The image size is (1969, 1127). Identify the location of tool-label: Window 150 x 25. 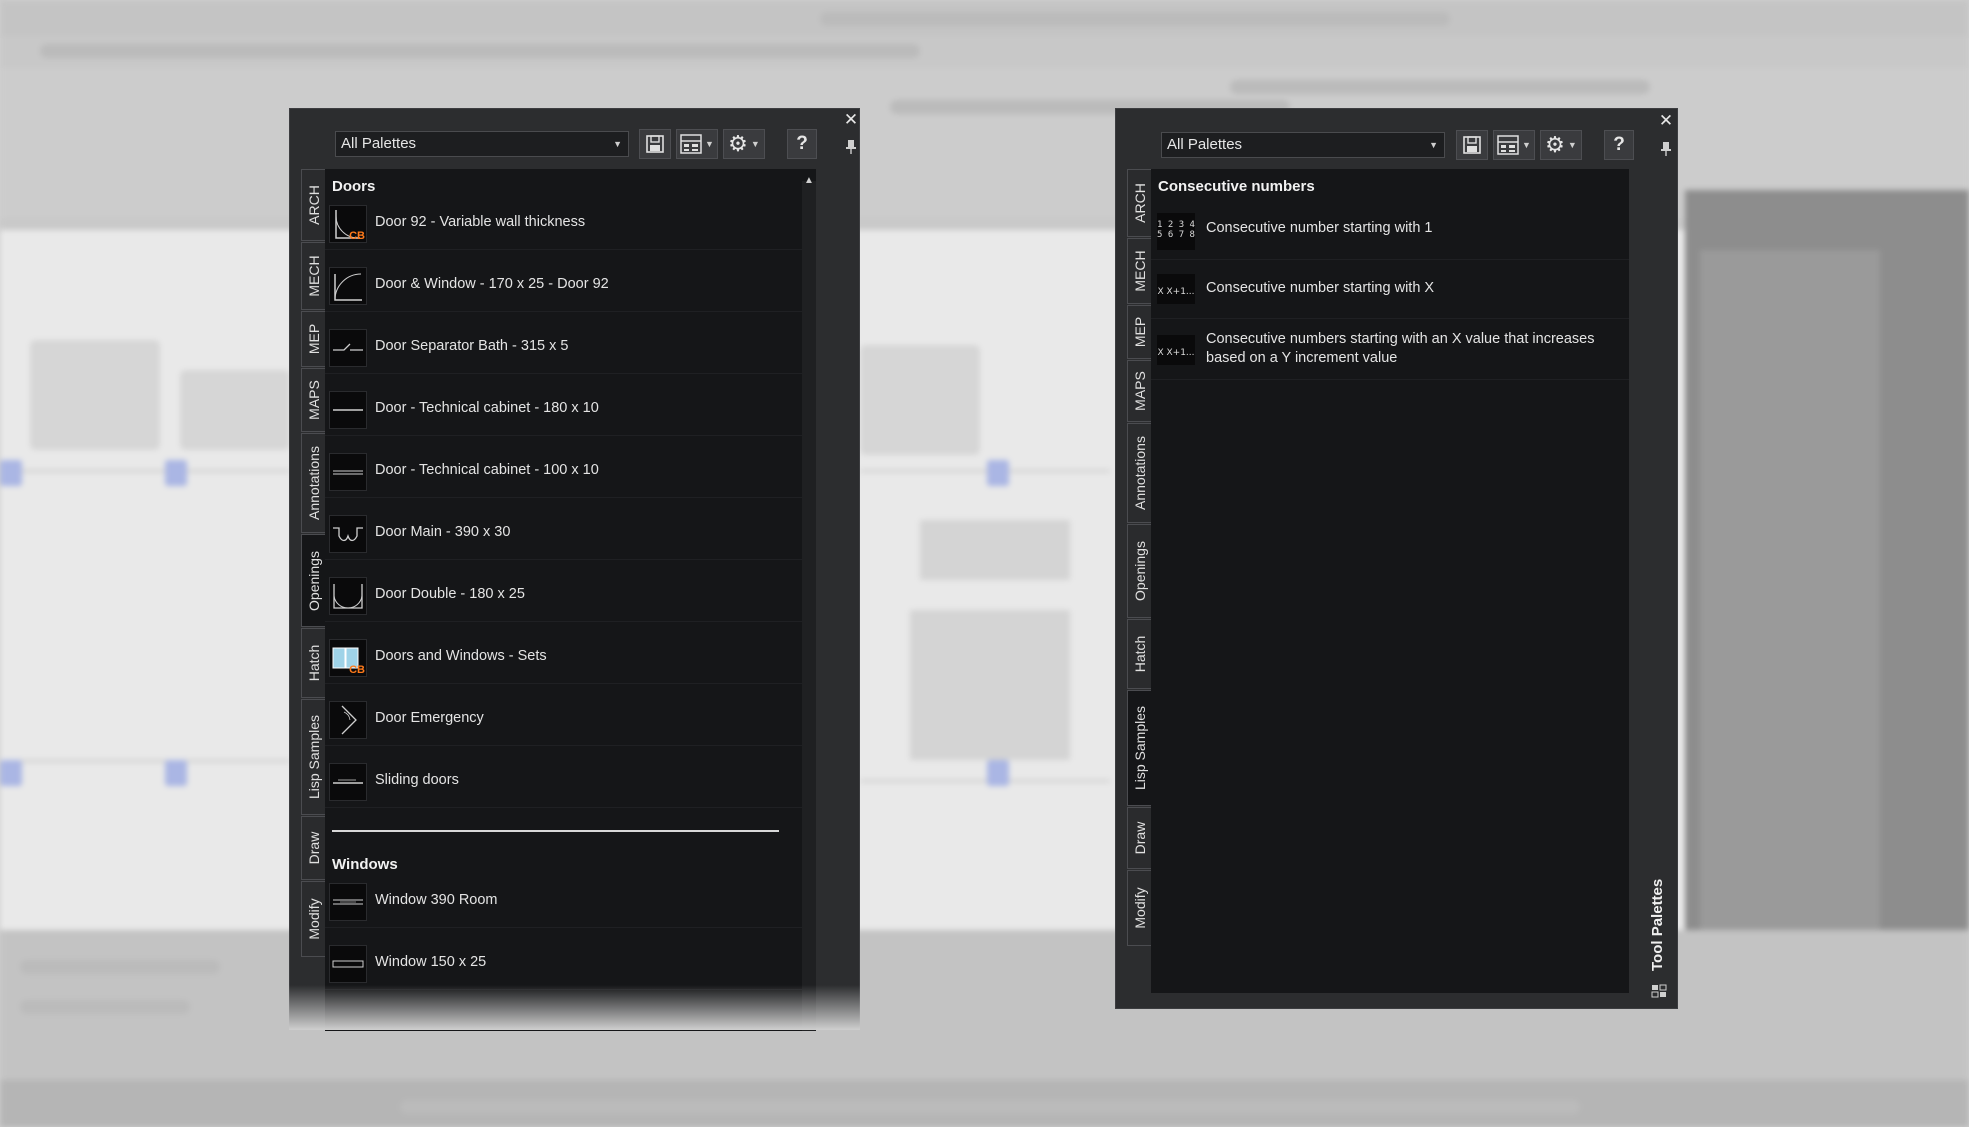
(431, 962).